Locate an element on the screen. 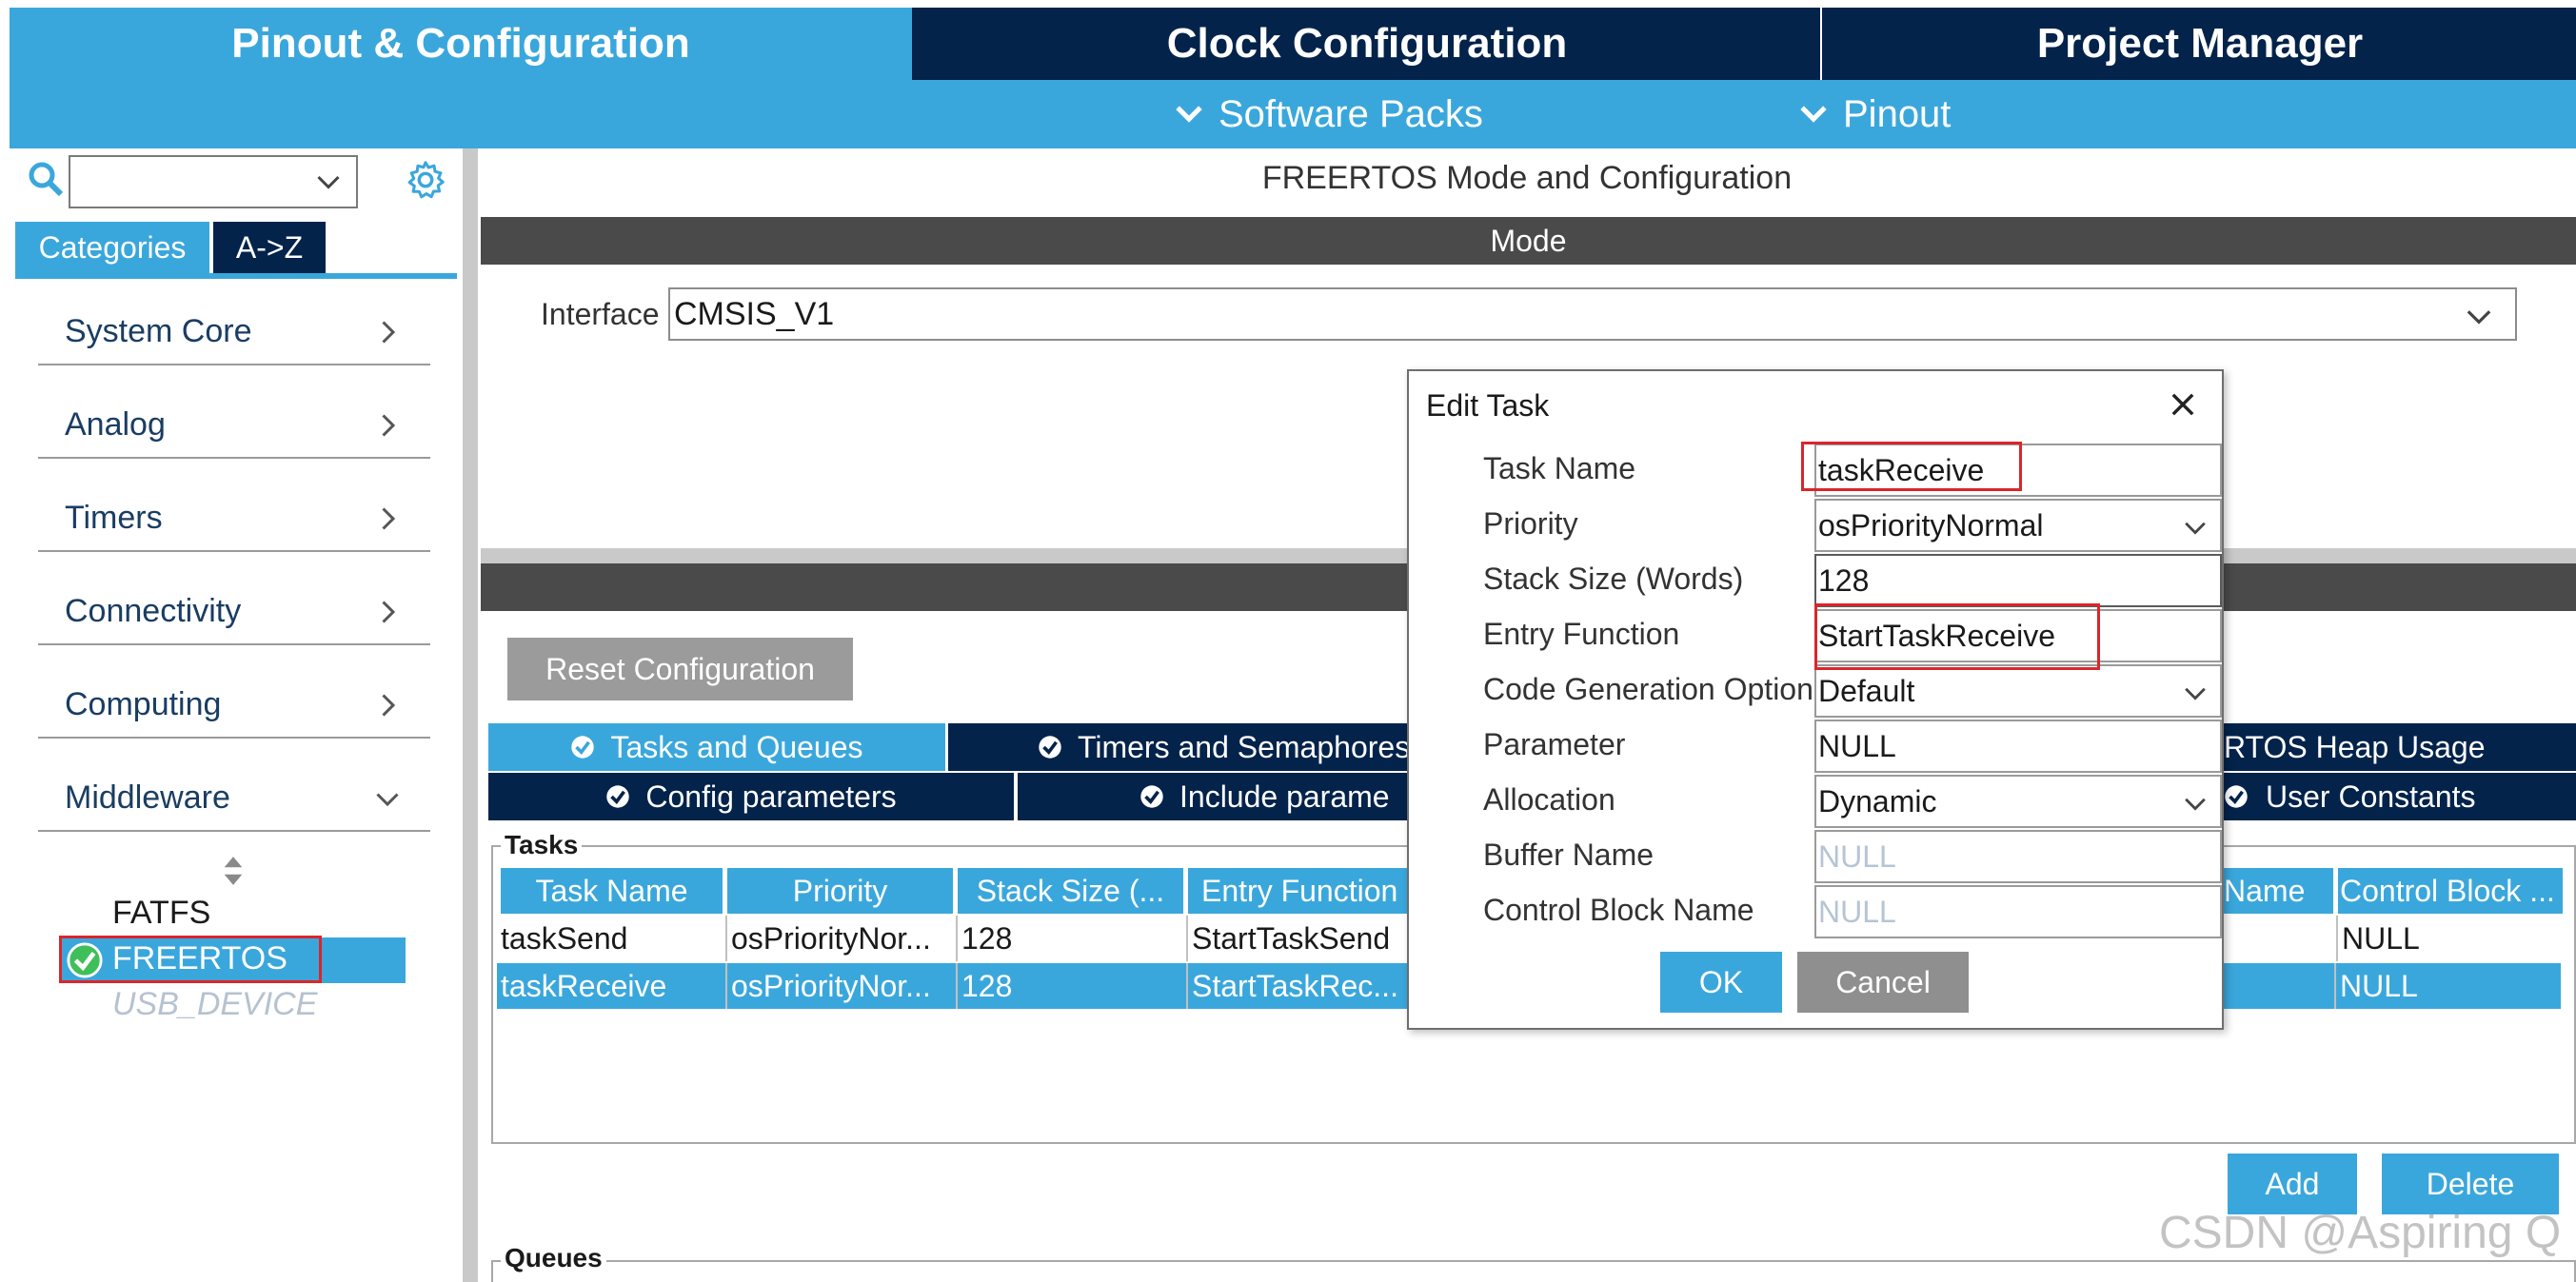 The width and height of the screenshot is (2576, 1282). category-middleware: Middleware is located at coordinates (234, 787).